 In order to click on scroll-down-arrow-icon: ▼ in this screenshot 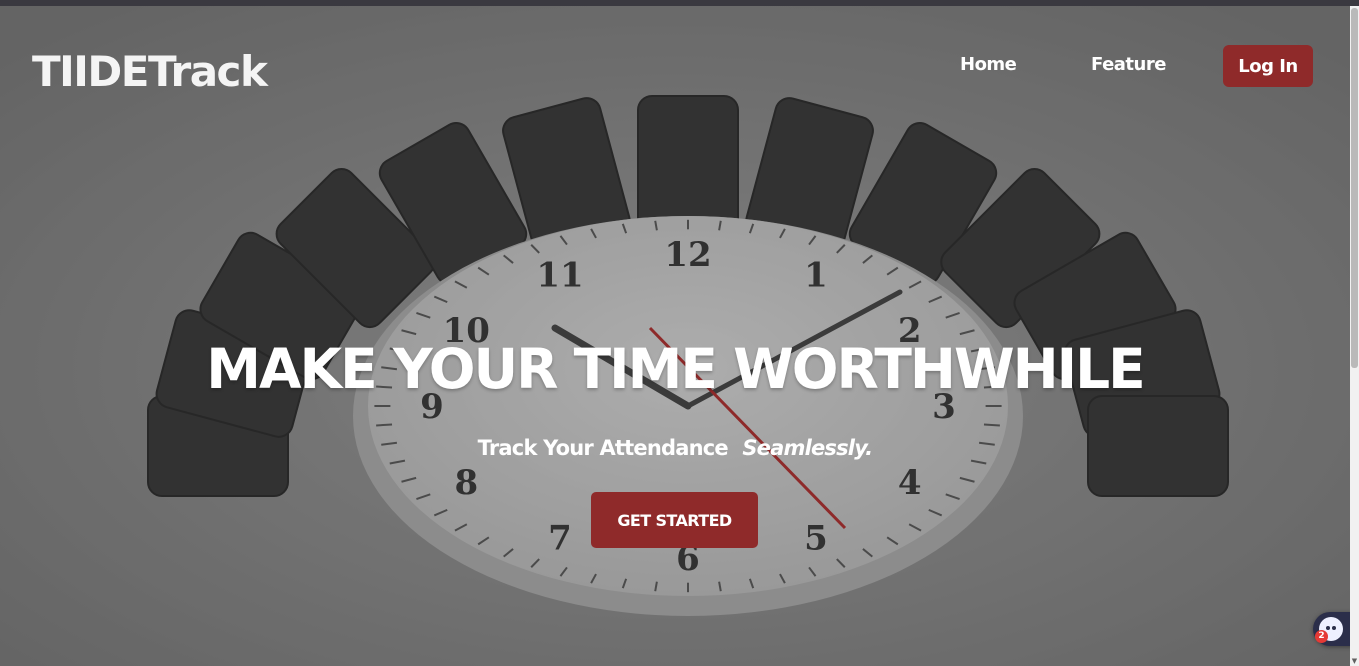, I will do `click(1354, 661)`.